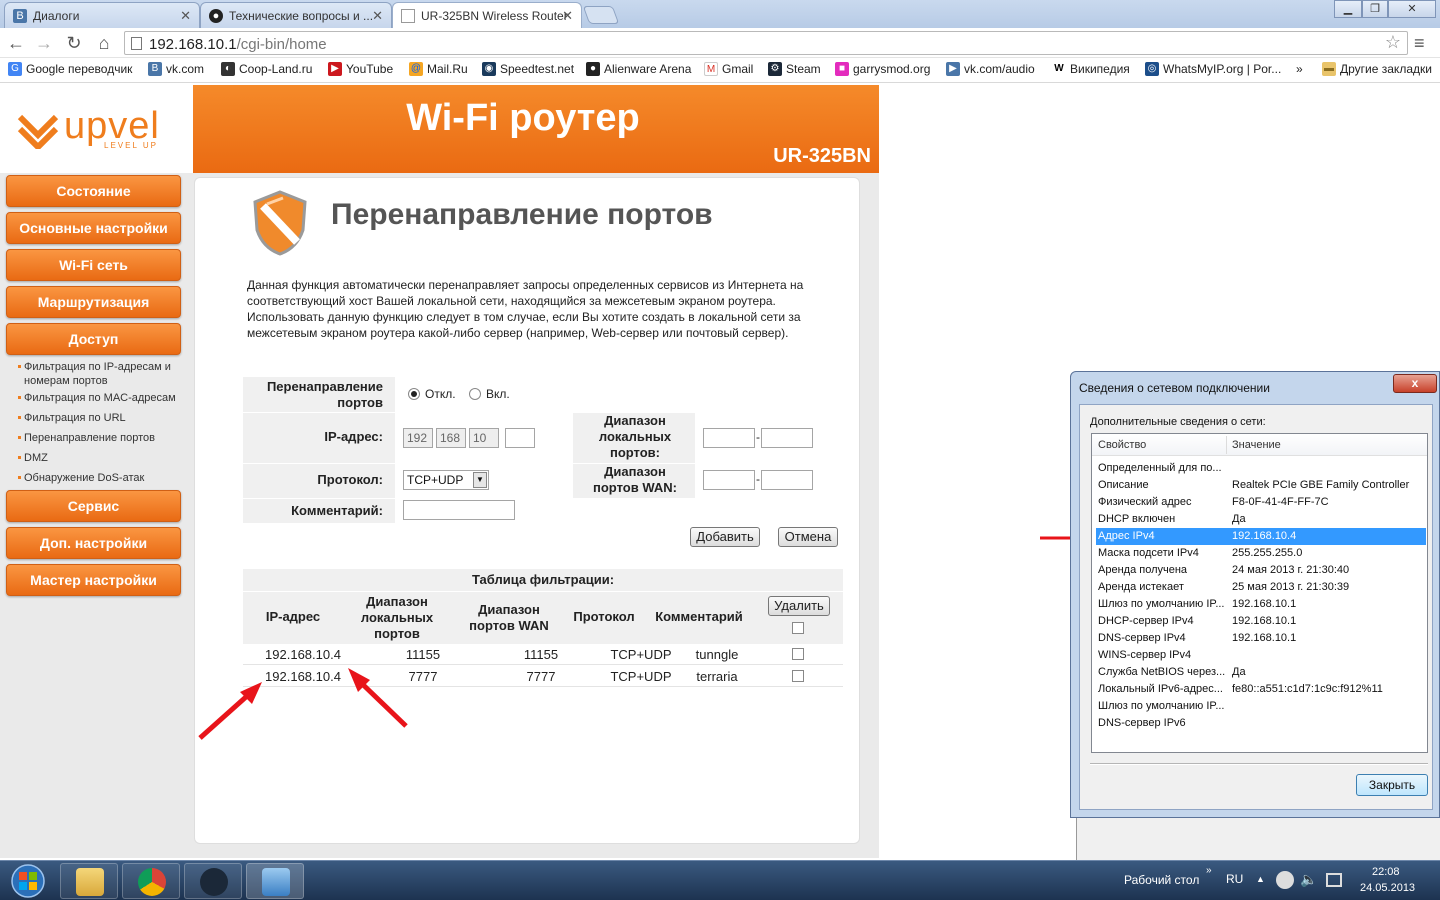 This screenshot has height=900, width=1440. What do you see at coordinates (438, 69) in the screenshot?
I see `bookmark-mailru: @ Mail.Ru` at bounding box center [438, 69].